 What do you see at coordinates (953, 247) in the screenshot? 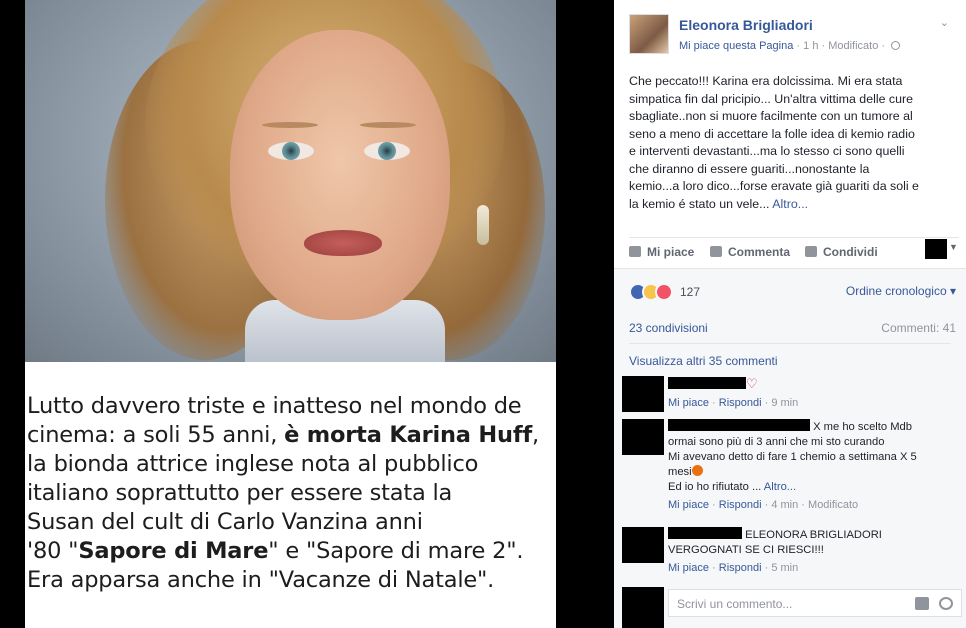
I see `chevron-down-icon: ▼` at bounding box center [953, 247].